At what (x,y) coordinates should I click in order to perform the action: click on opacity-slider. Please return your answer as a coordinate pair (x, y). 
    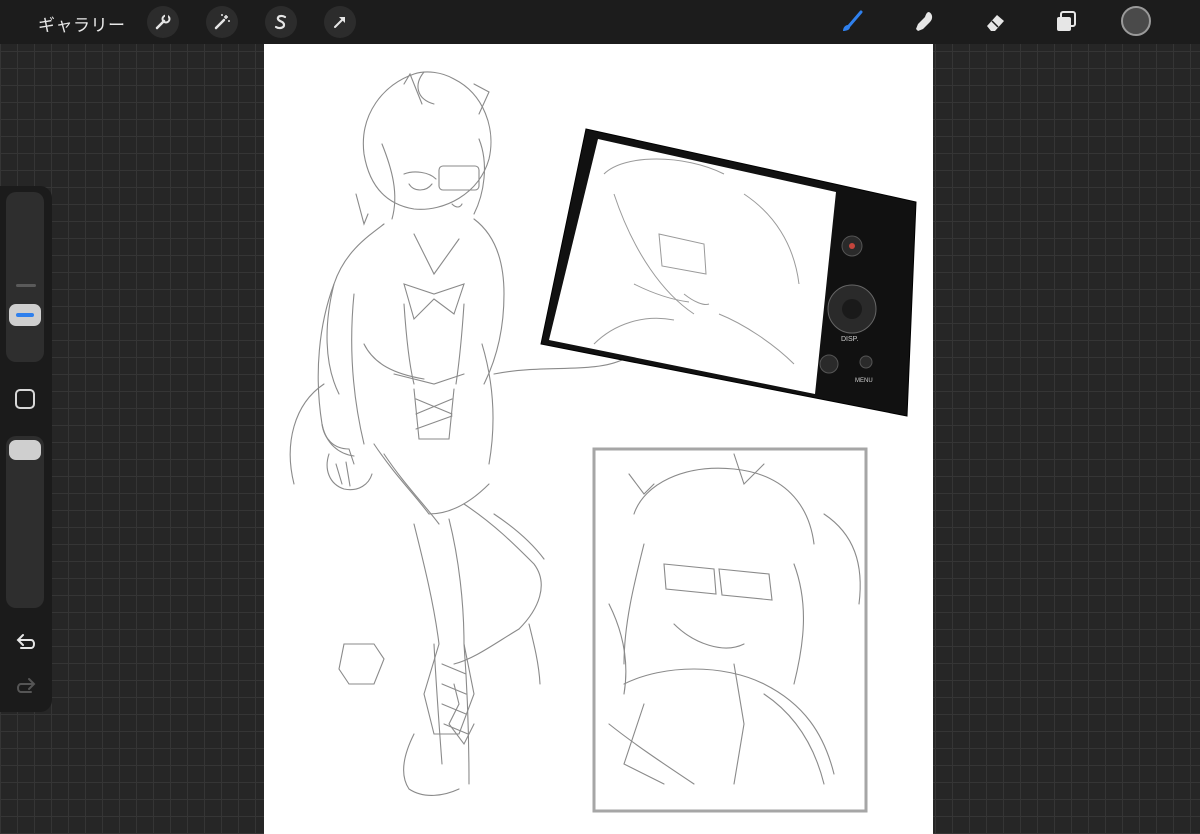
    Looking at the image, I should click on (25, 522).